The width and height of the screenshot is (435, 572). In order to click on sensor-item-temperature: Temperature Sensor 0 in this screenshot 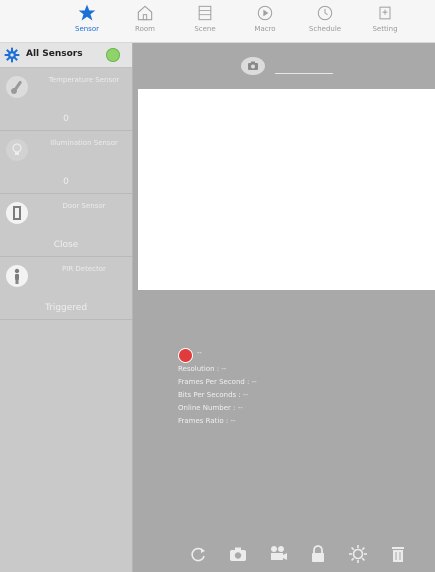, I will do `click(66, 99)`.